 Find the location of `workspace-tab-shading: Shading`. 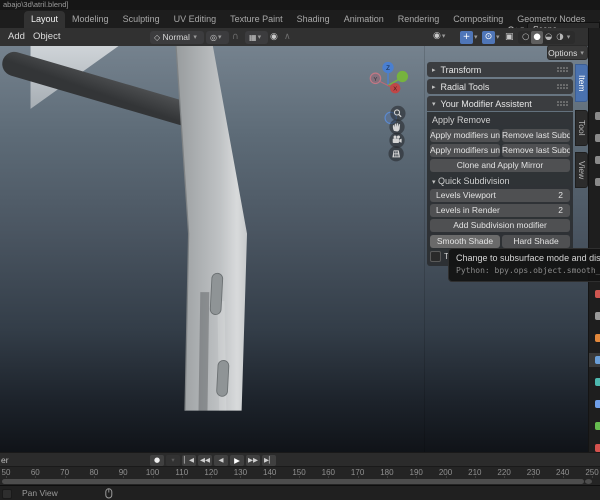

workspace-tab-shading: Shading is located at coordinates (313, 19).